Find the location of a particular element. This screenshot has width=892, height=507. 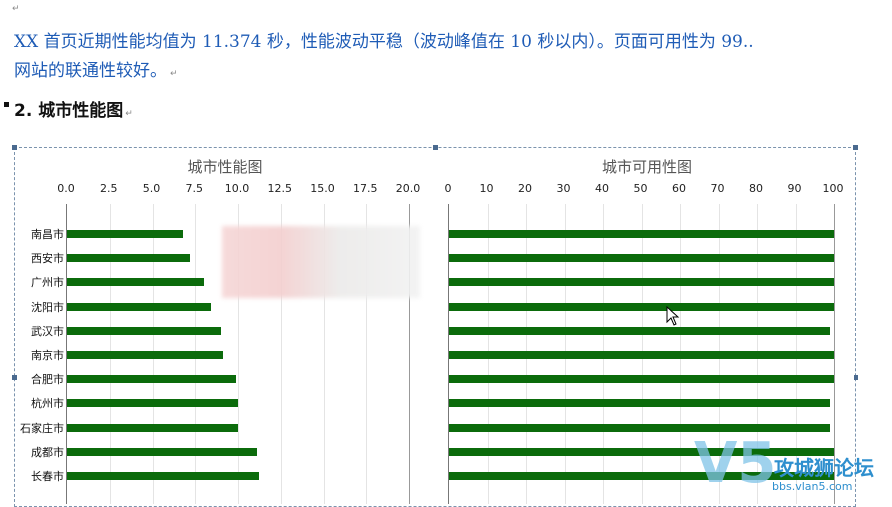

category-label: 合肥市 is located at coordinates (47, 380).